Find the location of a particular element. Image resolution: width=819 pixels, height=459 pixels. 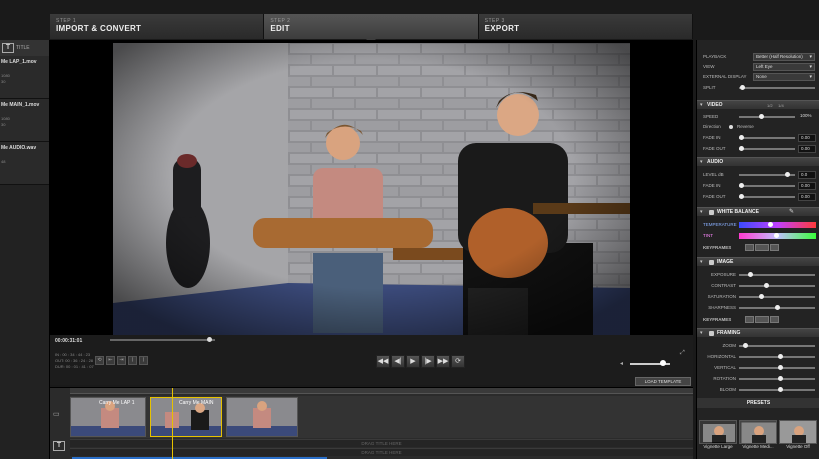

mark-in-button: ⇤ is located at coordinates (110, 360).